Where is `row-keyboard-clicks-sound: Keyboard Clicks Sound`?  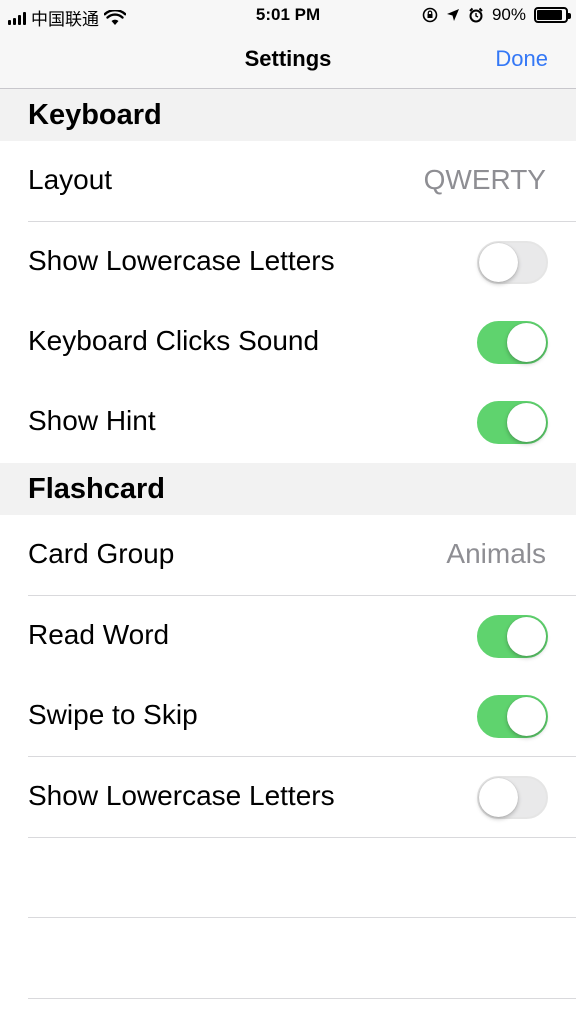
row-keyboard-clicks-sound: Keyboard Clicks Sound is located at coordinates (288, 342).